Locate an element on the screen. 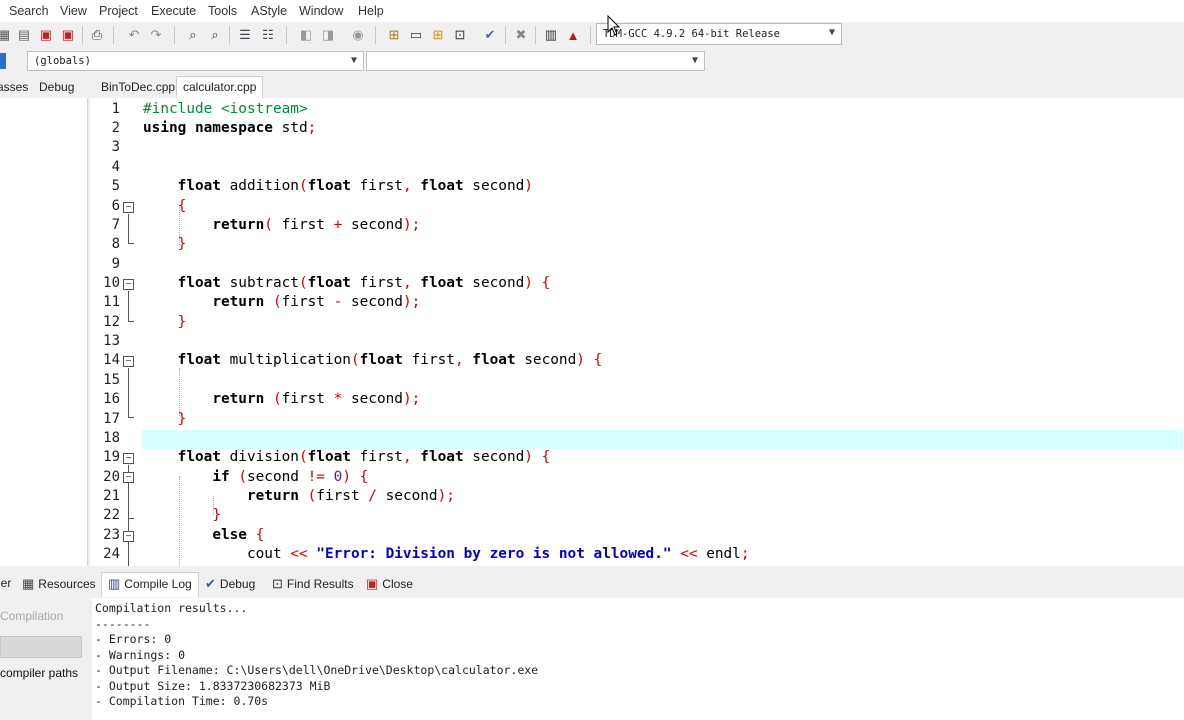 This screenshot has height=720, width=1184. unindent-icon: ☷ is located at coordinates (268, 35).